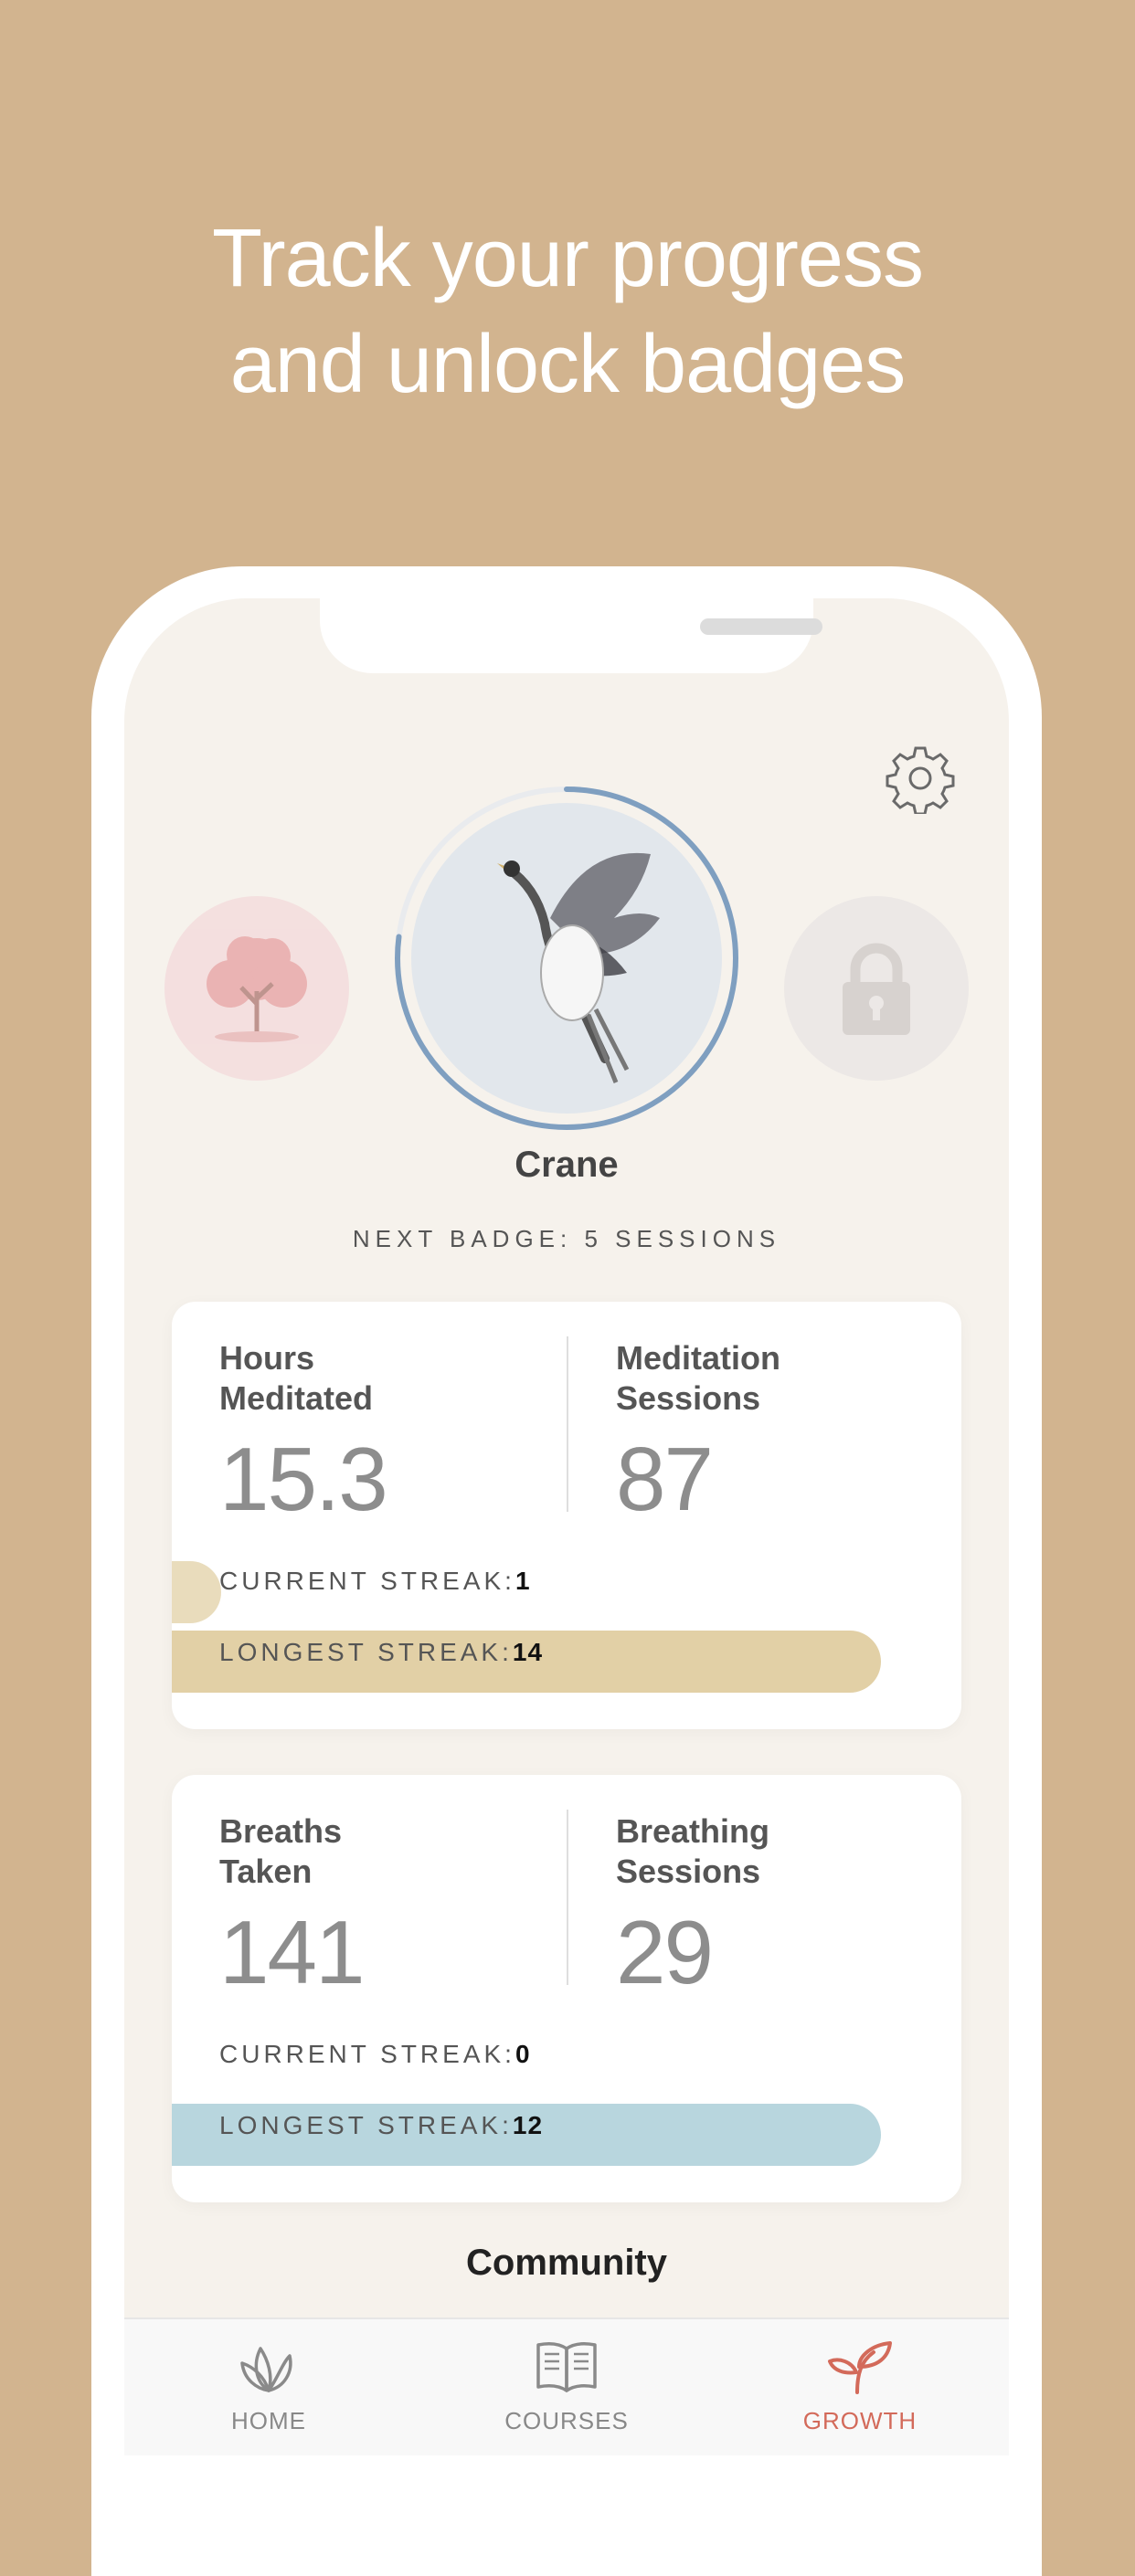 The width and height of the screenshot is (1135, 2576). Describe the element at coordinates (693, 1831) in the screenshot. I see `label-line: Breathing` at that location.